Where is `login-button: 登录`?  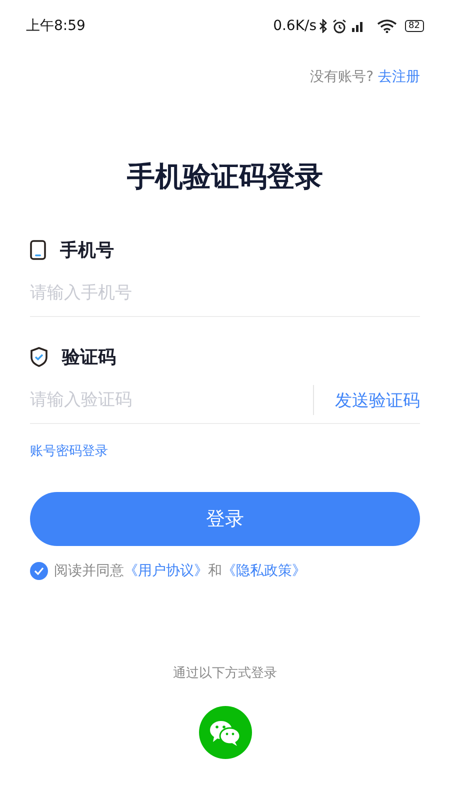 login-button: 登录 is located at coordinates (225, 519).